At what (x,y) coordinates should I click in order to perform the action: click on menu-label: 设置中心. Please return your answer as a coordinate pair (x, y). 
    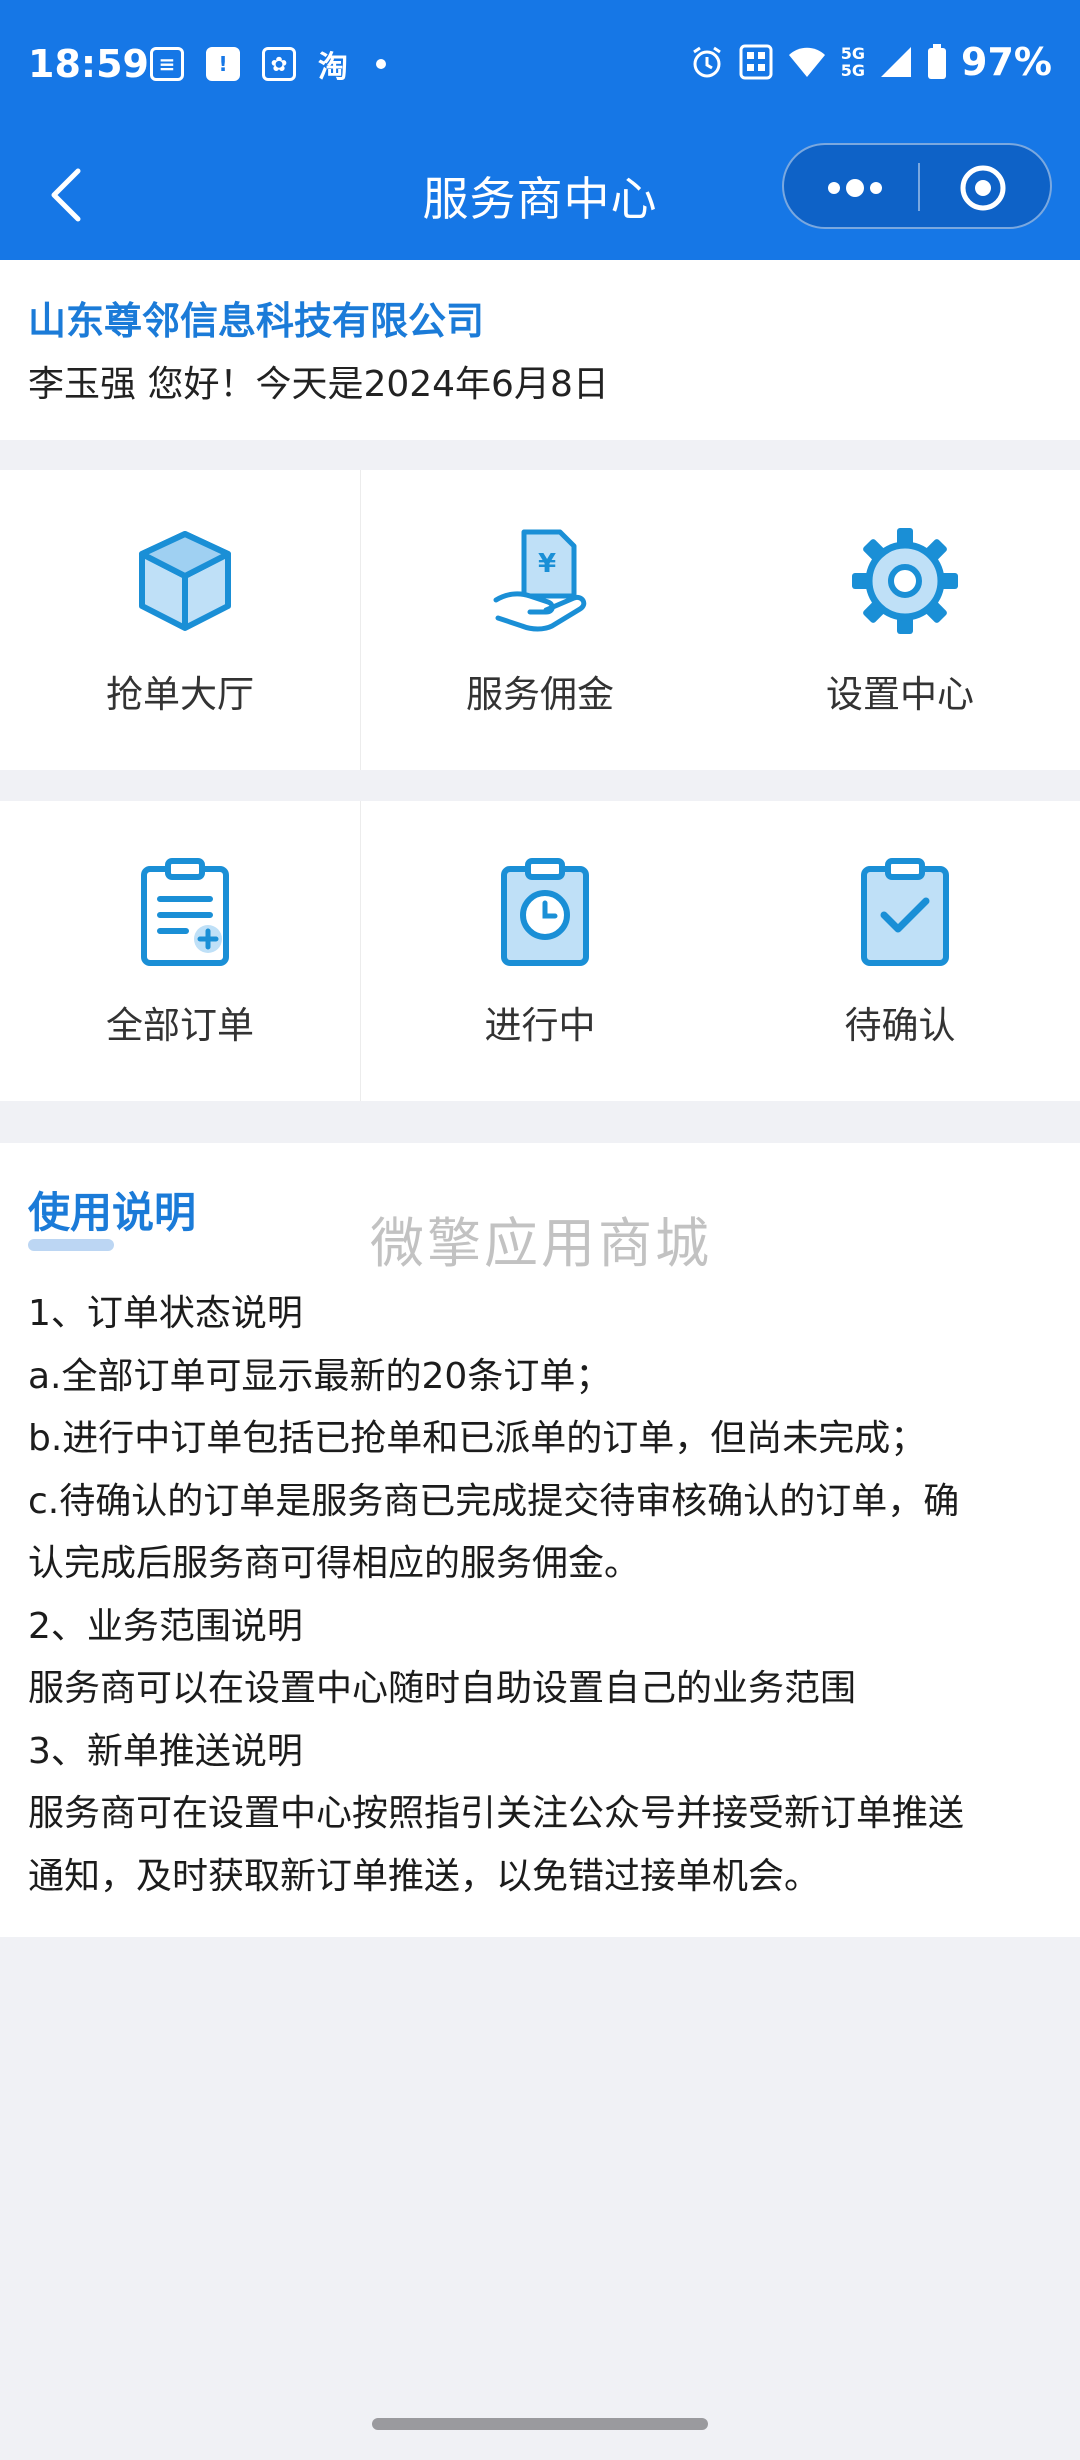
    Looking at the image, I should click on (900, 694).